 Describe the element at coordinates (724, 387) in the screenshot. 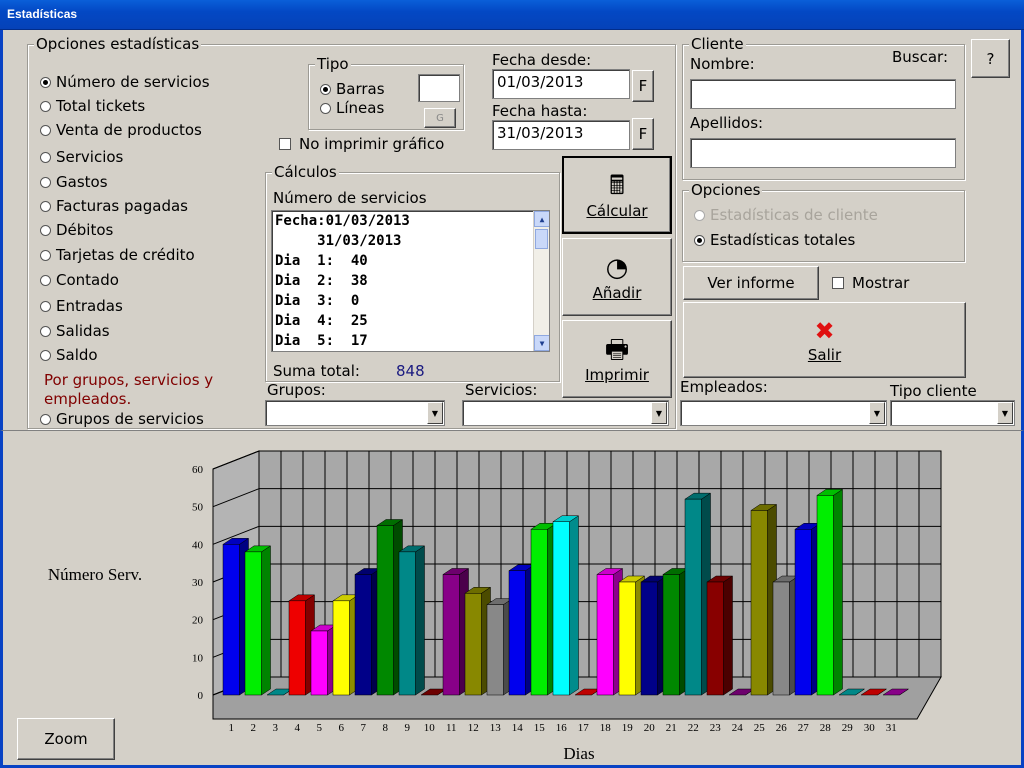

I see `empleados-label: Empleados:` at that location.